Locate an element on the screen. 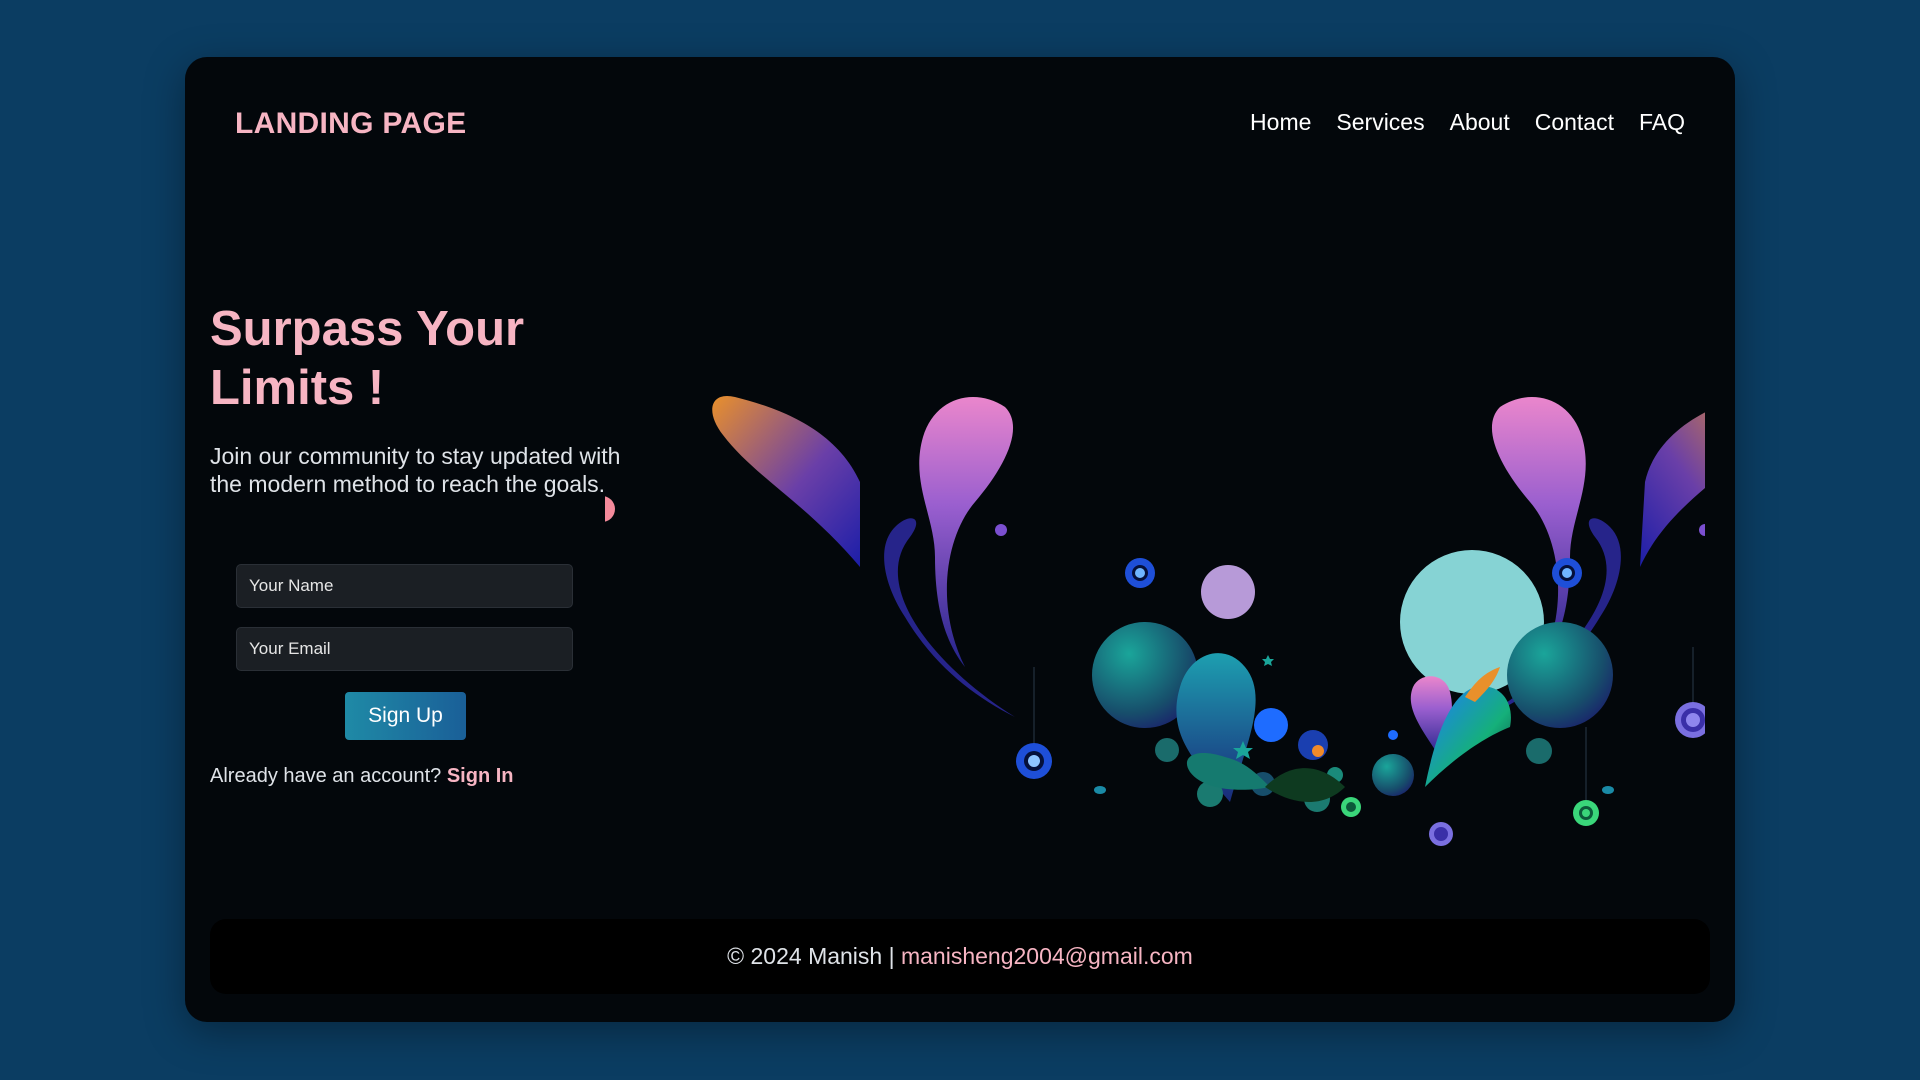  lavender-circle is located at coordinates (1228, 592).